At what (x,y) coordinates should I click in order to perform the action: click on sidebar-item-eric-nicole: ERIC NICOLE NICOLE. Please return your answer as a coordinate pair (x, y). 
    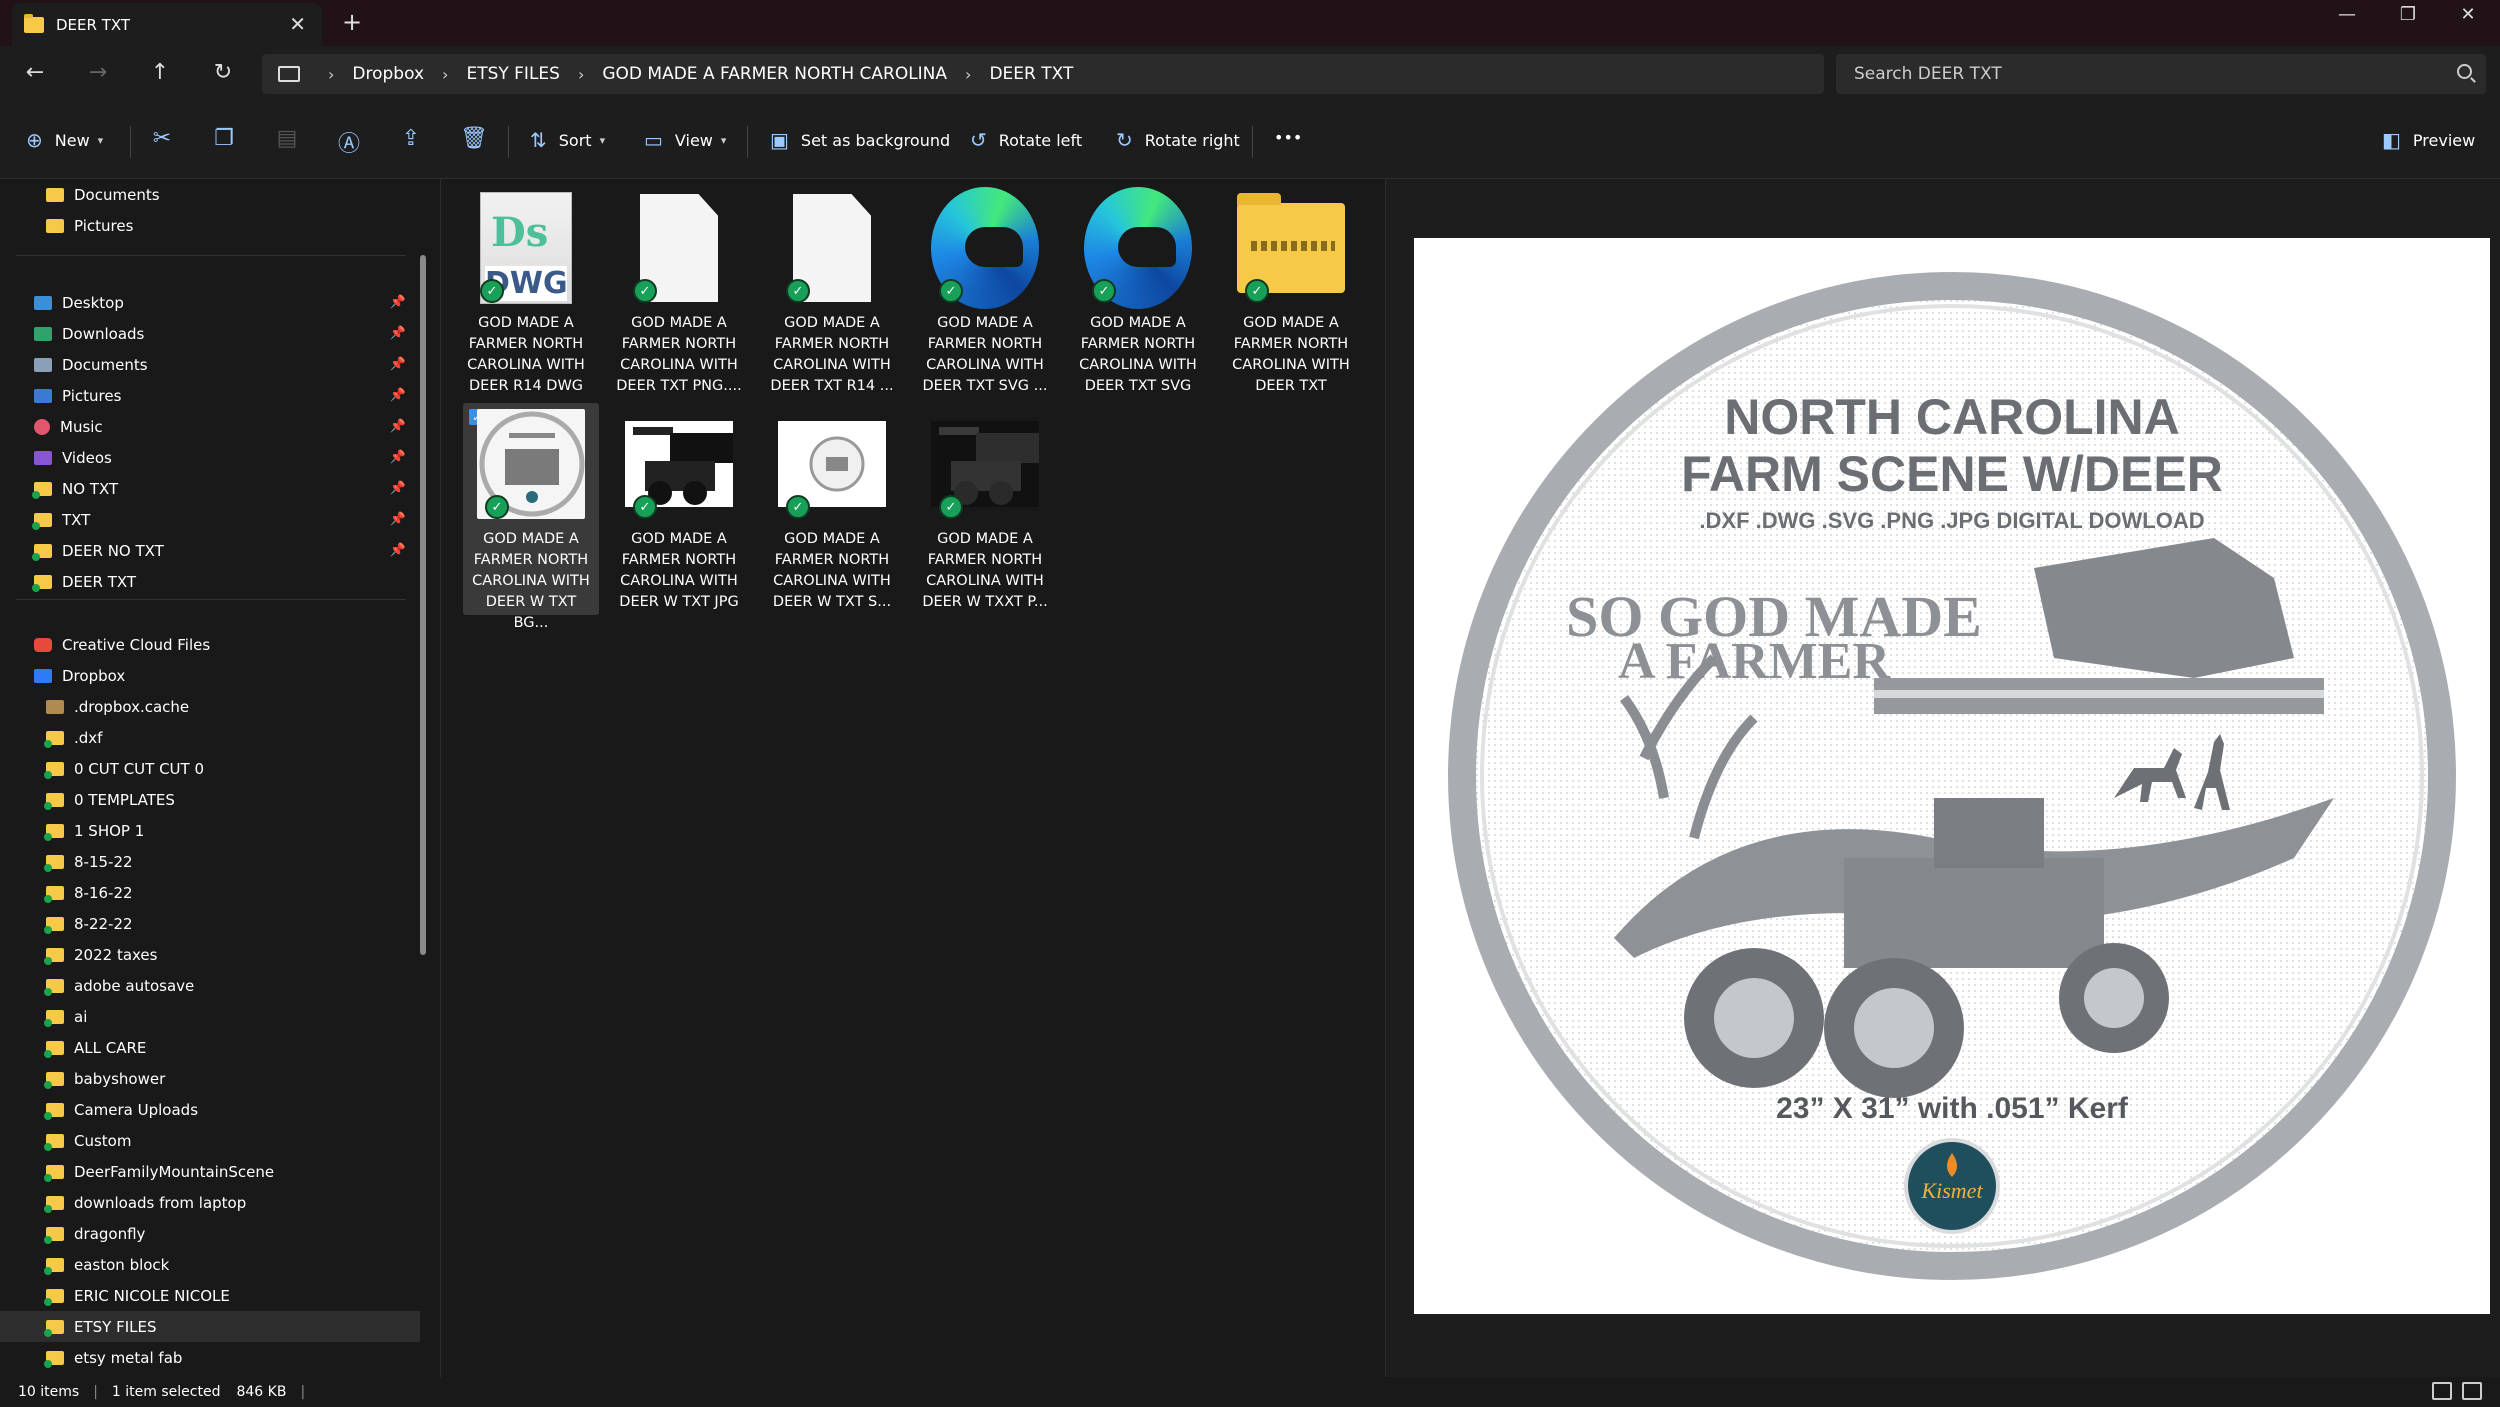
    Looking at the image, I should click on (210, 1295).